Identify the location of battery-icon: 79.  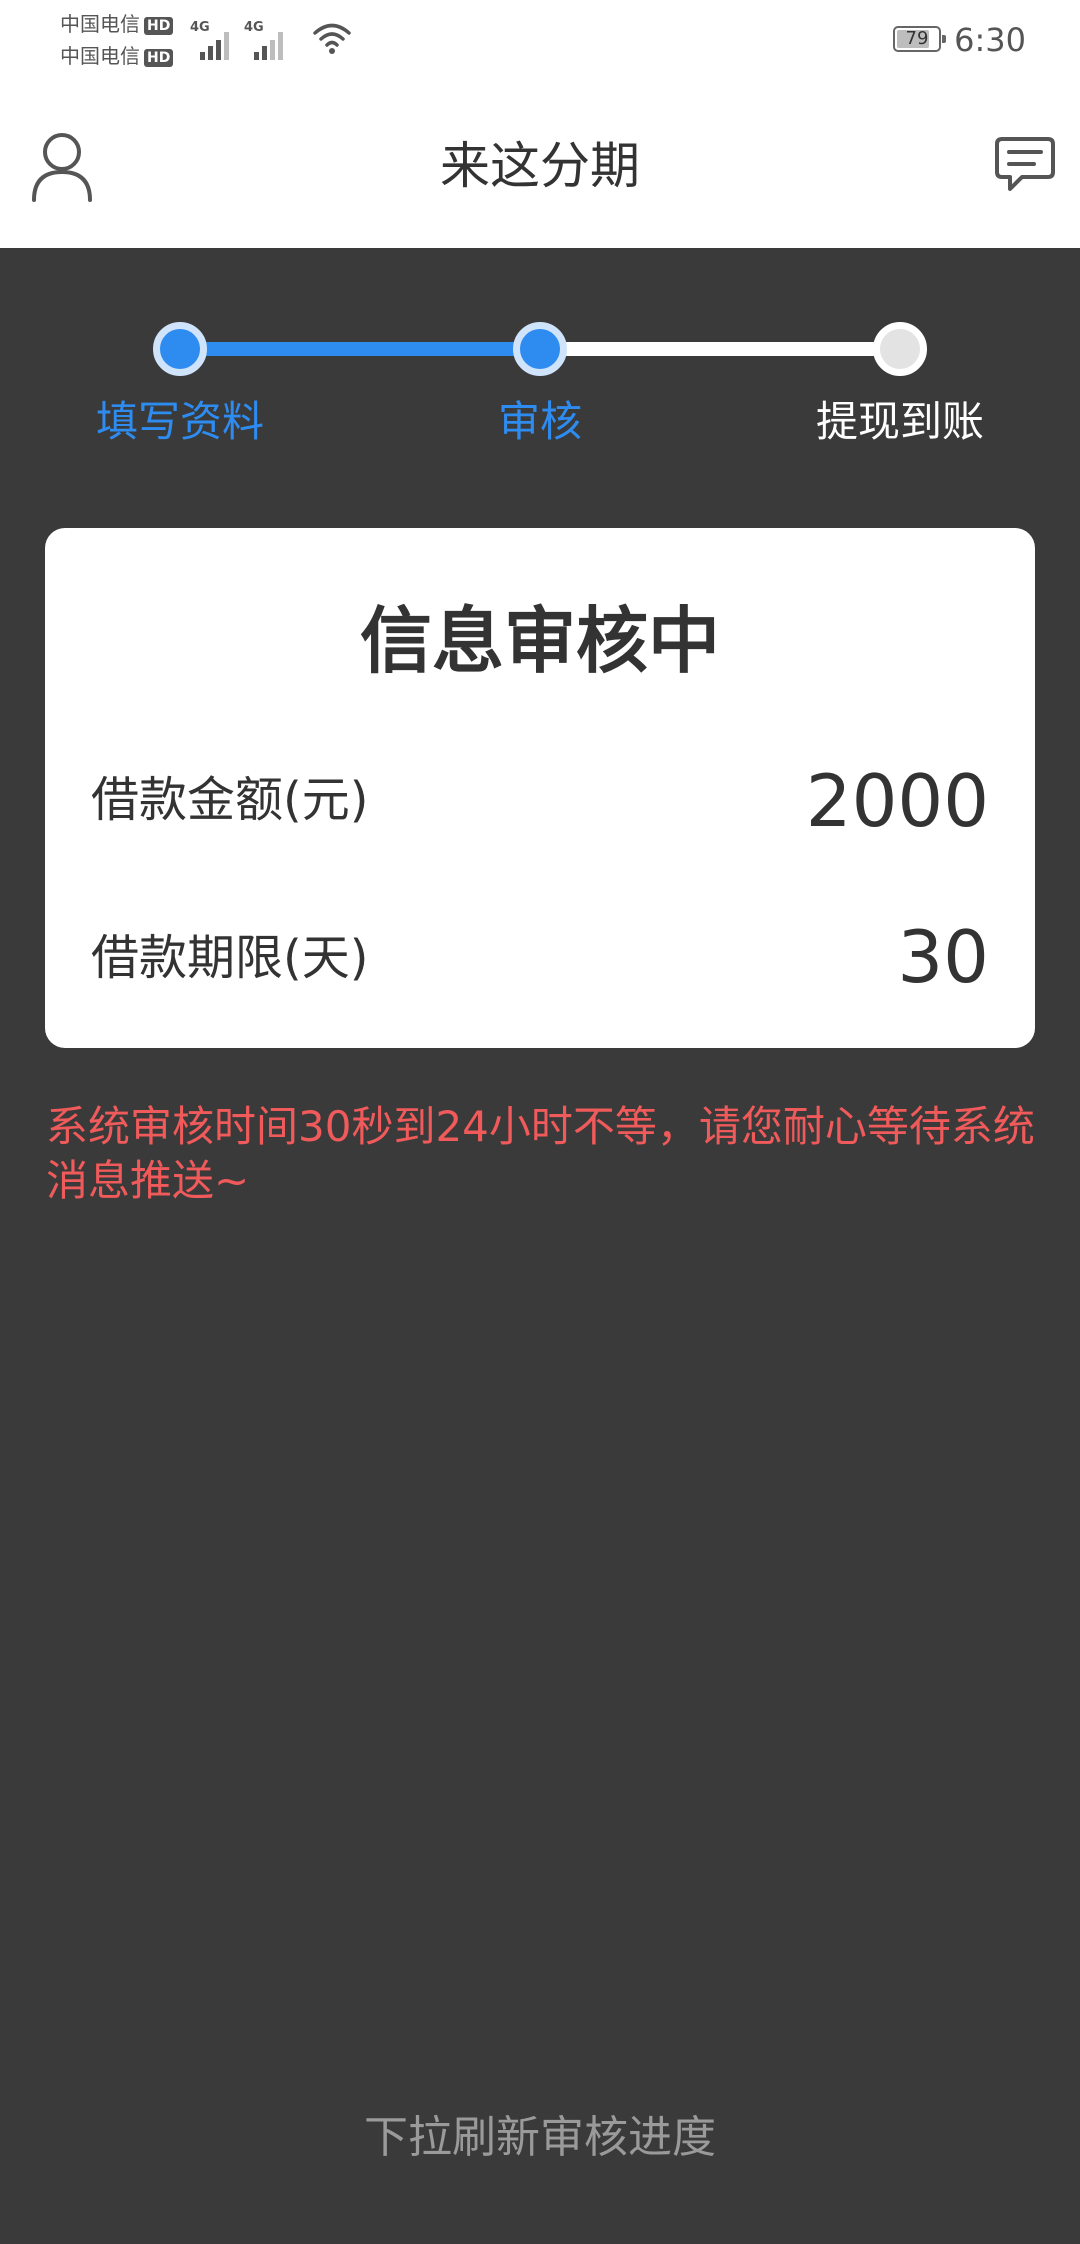
(919, 39).